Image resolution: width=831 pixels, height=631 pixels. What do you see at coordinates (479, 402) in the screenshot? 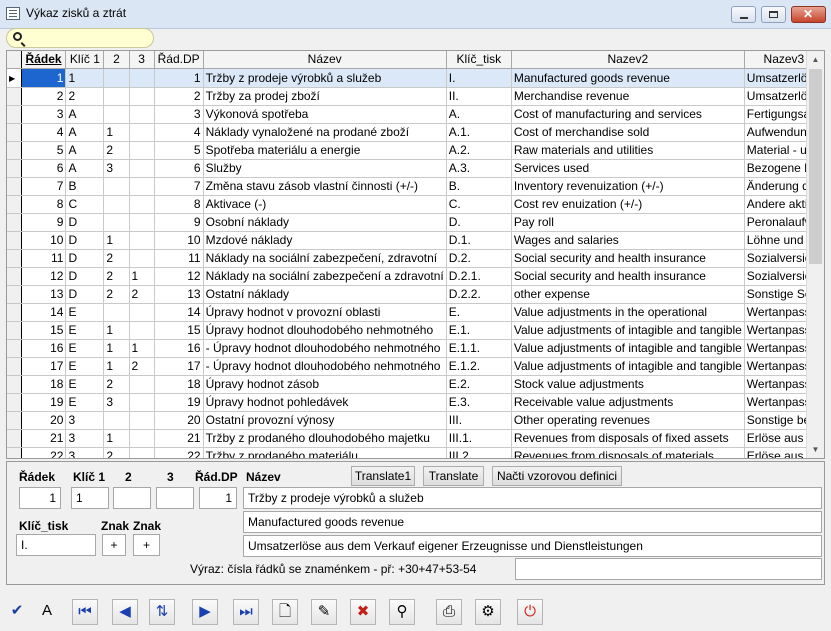
I see `table-cell: E.3.` at bounding box center [479, 402].